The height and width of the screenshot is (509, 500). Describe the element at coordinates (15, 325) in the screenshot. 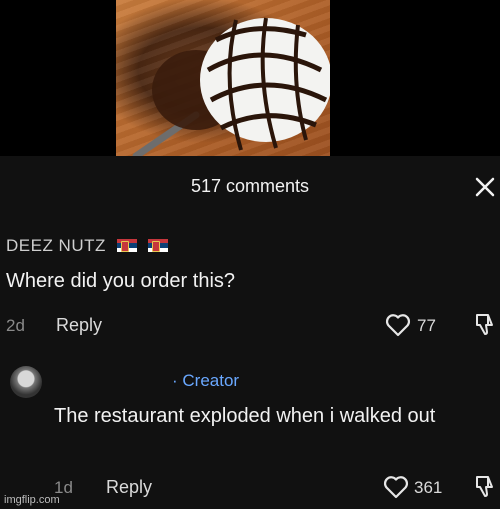

I see `comment-timestamp: 2d` at that location.